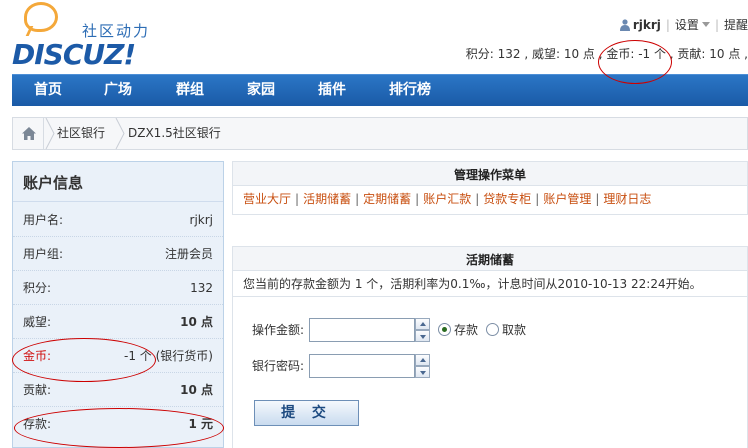  What do you see at coordinates (188, 254) in the screenshot?
I see `row-value: 注册会员` at bounding box center [188, 254].